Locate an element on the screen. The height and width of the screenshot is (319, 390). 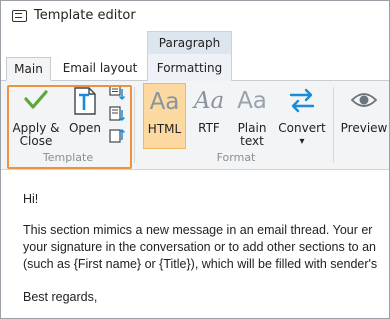
plain-format-icon: Aa is located at coordinates (252, 101).